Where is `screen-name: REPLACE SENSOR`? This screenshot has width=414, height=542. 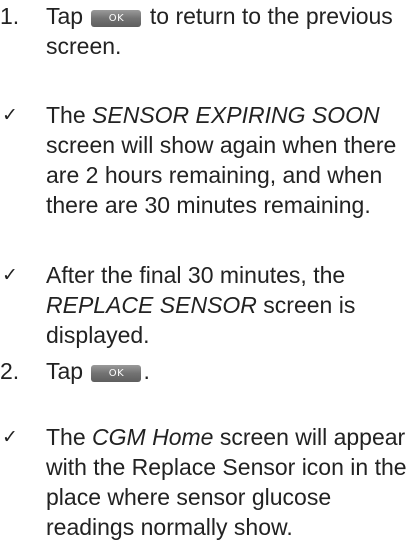 screen-name: REPLACE SENSOR is located at coordinates (151, 305).